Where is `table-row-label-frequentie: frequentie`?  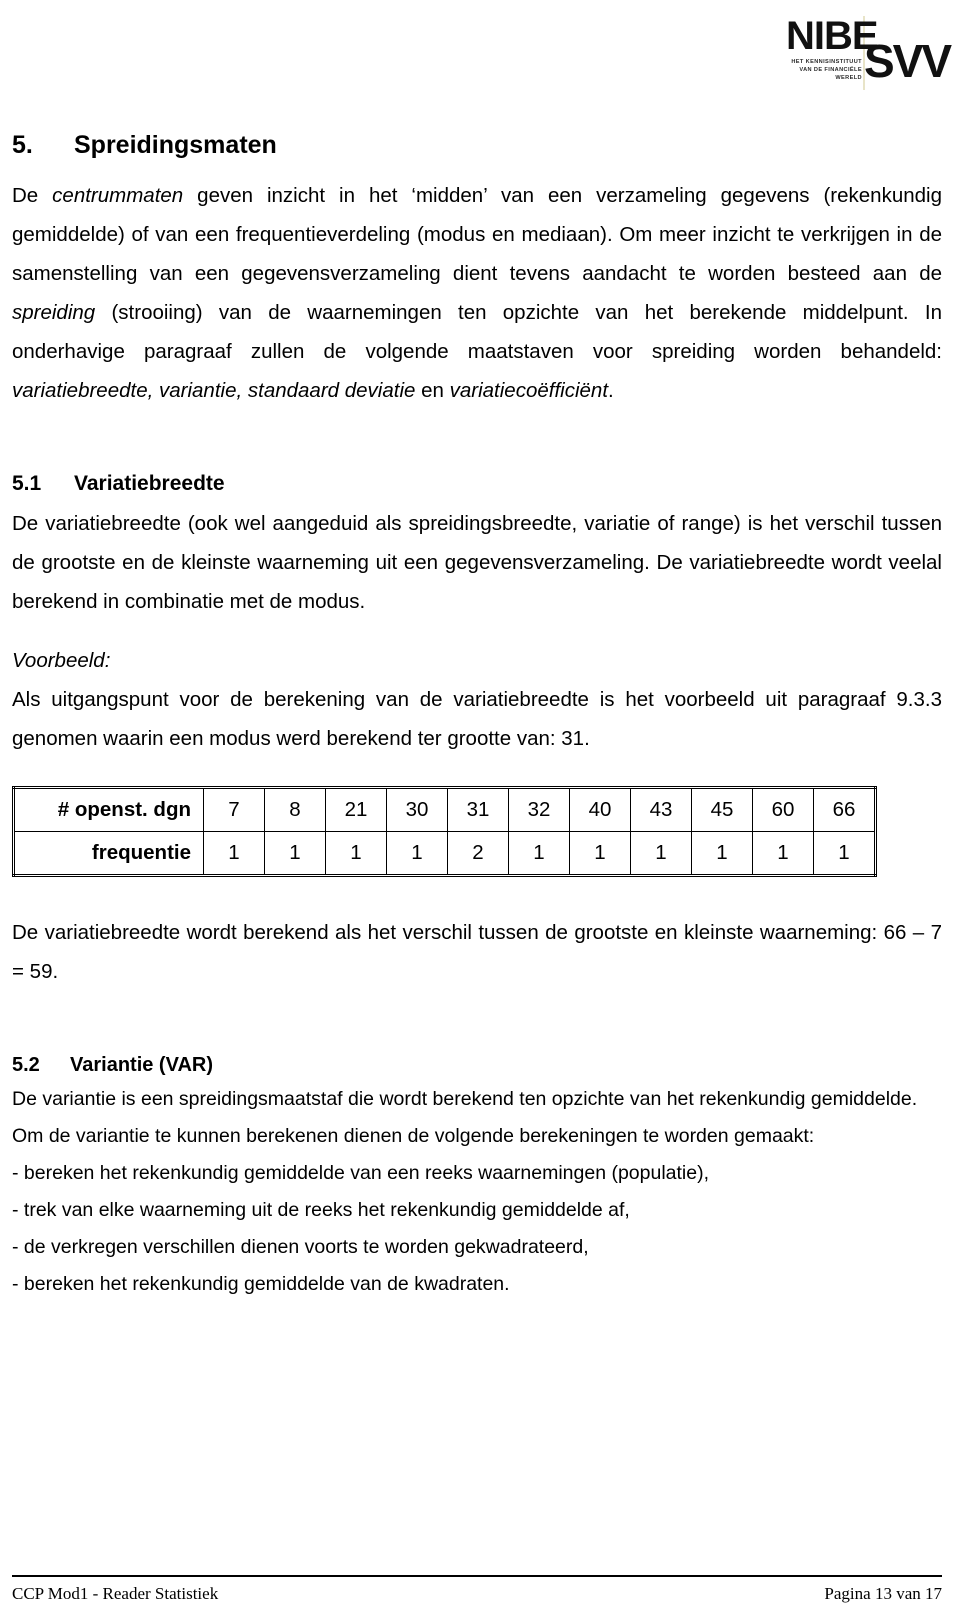 table-row-label-frequentie: frequentie is located at coordinates (108, 853).